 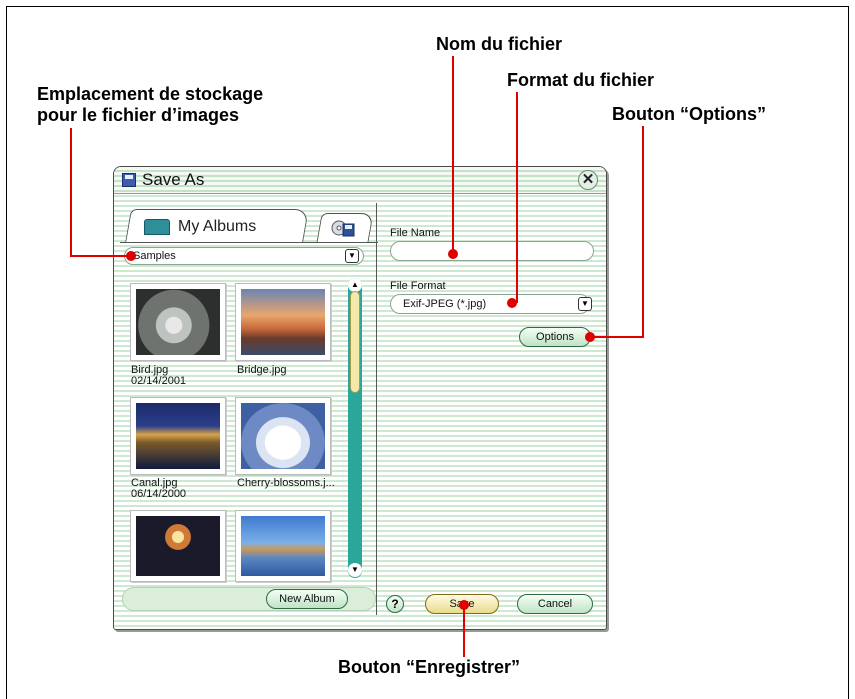 What do you see at coordinates (617, 232) in the screenshot?
I see `options-leader-line` at bounding box center [617, 232].